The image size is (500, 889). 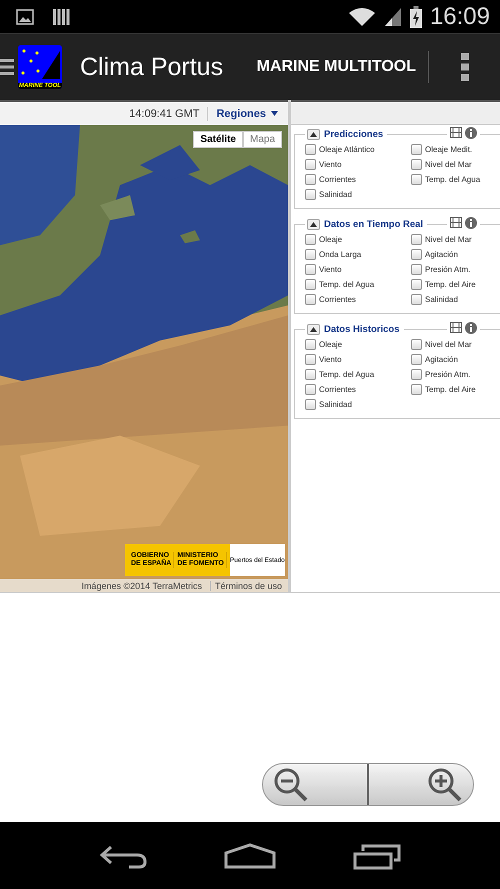 What do you see at coordinates (347, 149) in the screenshot?
I see `option-label: Oleaje Atlántico` at bounding box center [347, 149].